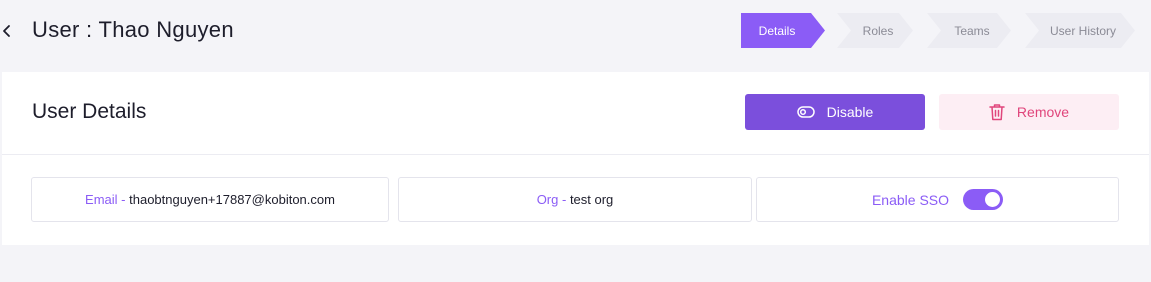 The width and height of the screenshot is (1151, 282). I want to click on tab-teams-label: Teams, so click(972, 30).